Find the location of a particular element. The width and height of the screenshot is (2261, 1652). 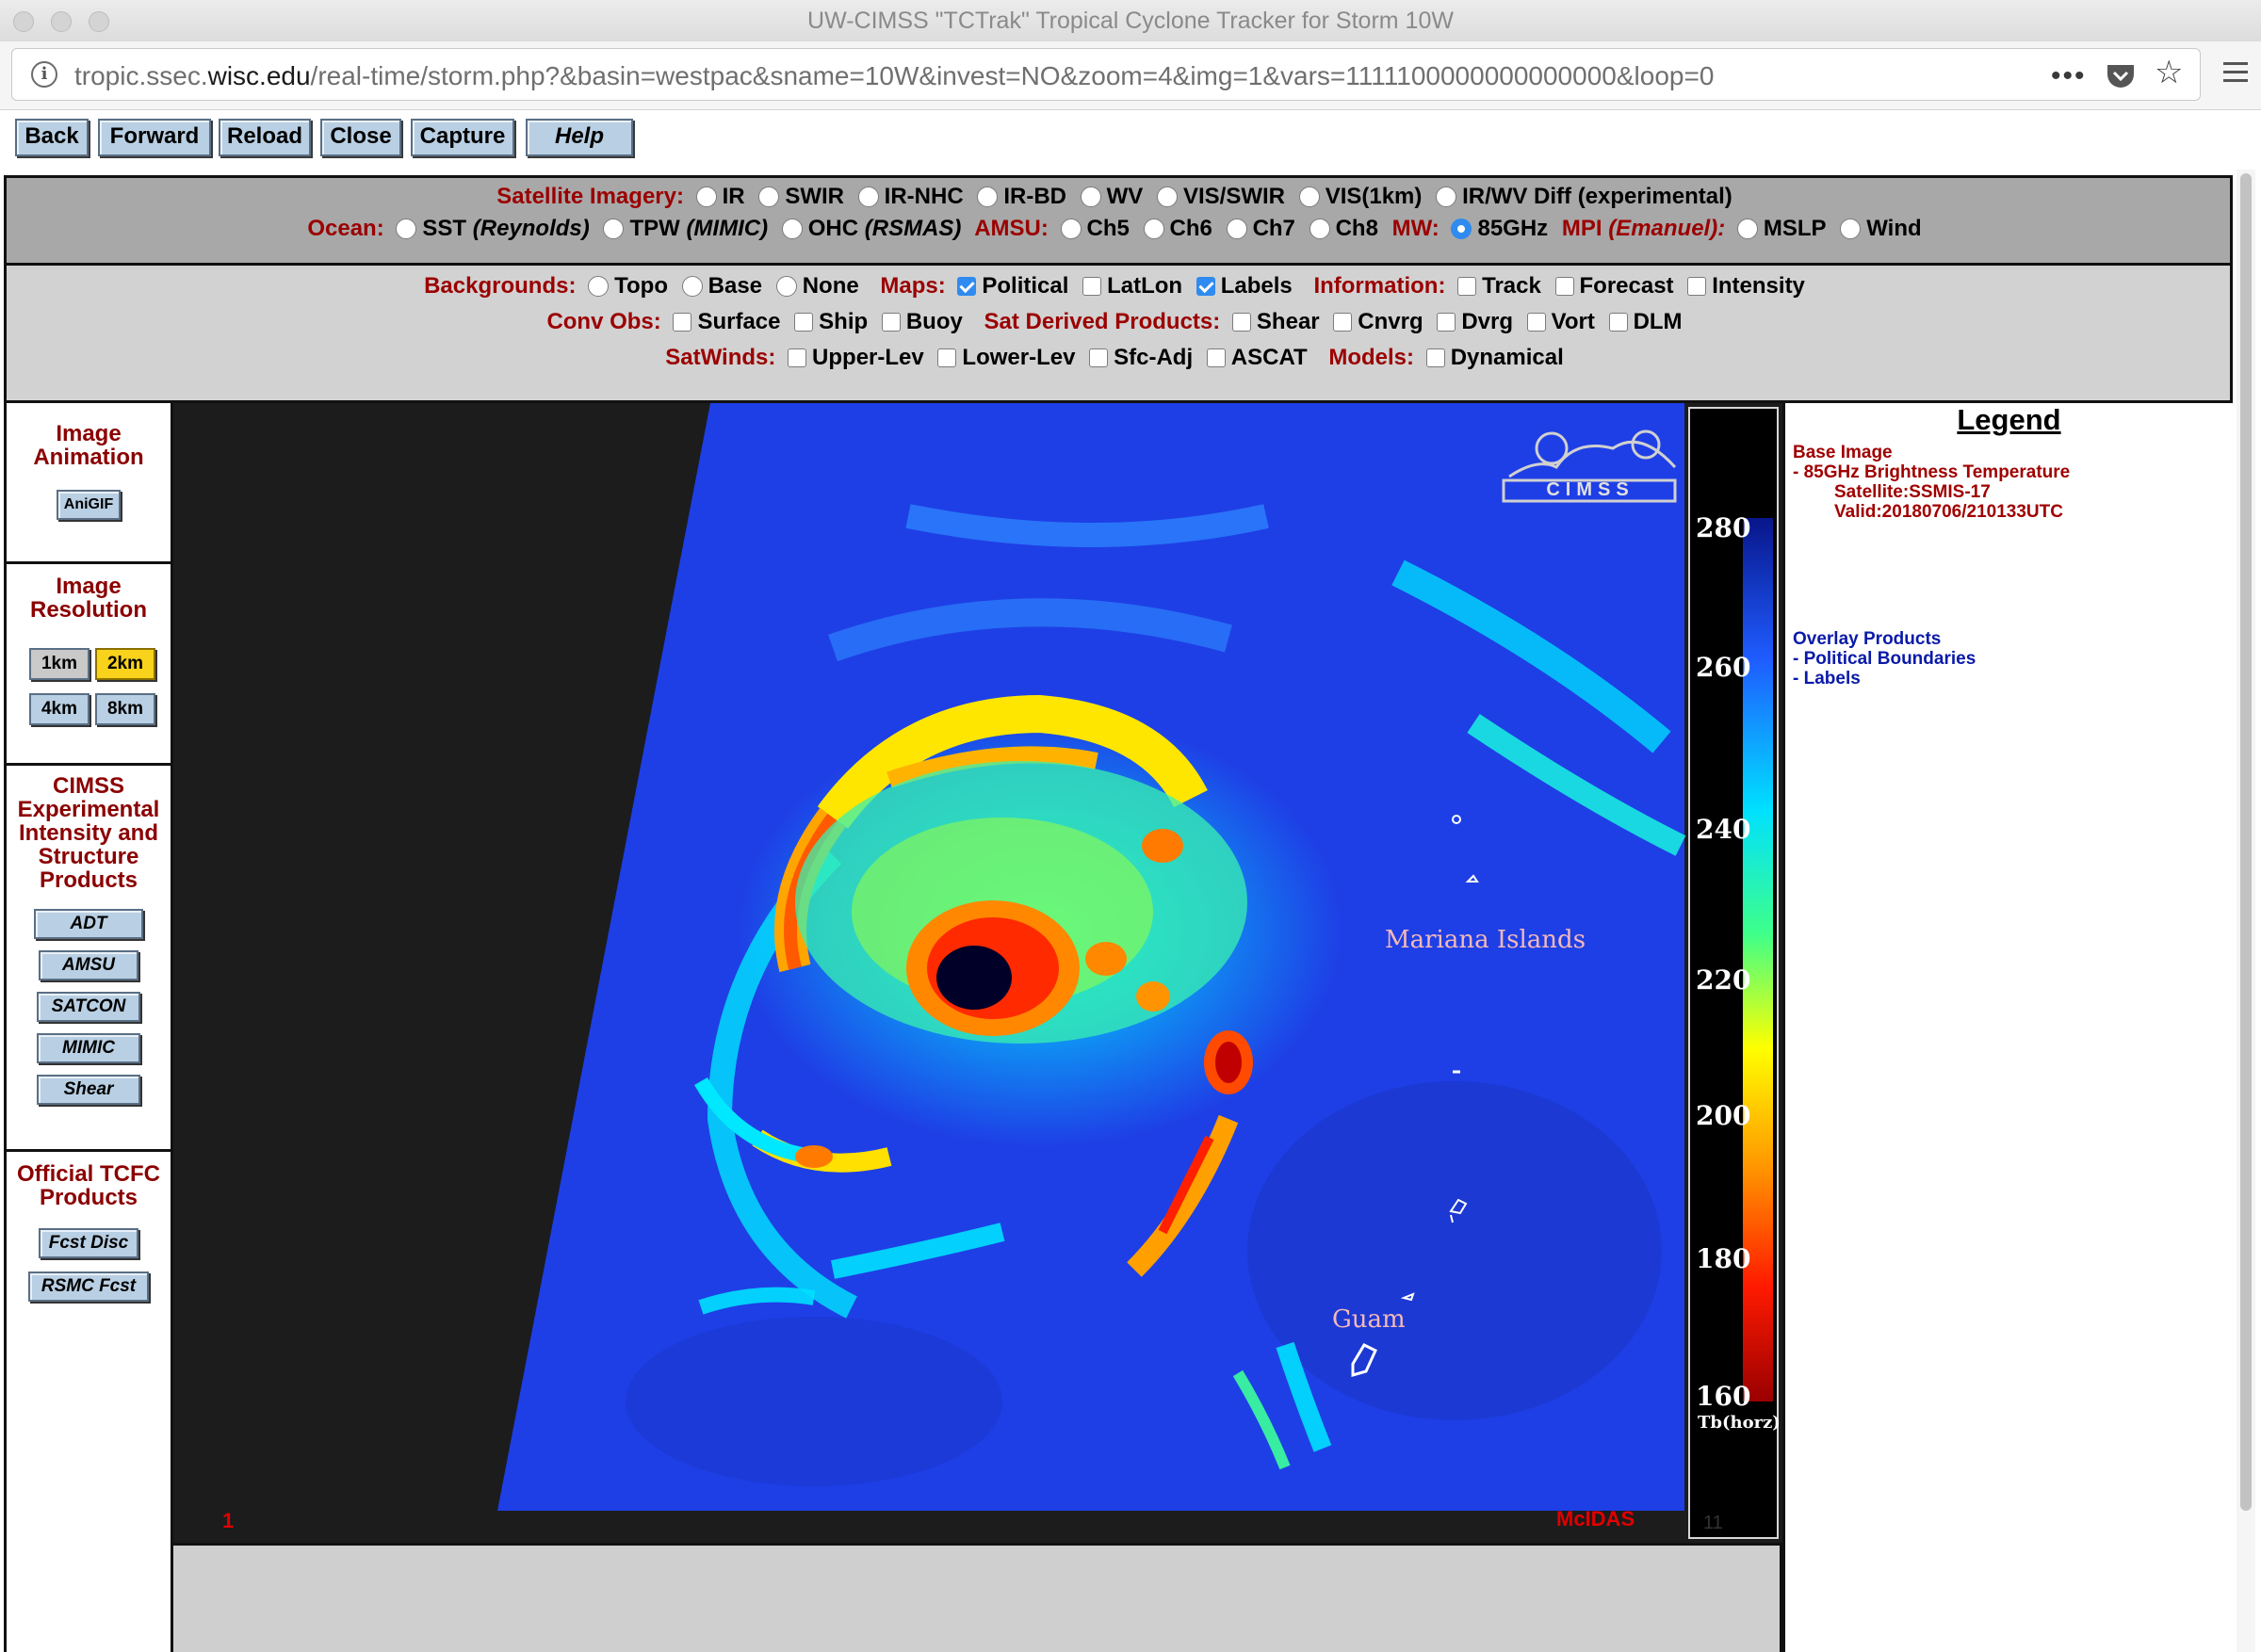

colorbar-tick: 160 is located at coordinates (1723, 1396).